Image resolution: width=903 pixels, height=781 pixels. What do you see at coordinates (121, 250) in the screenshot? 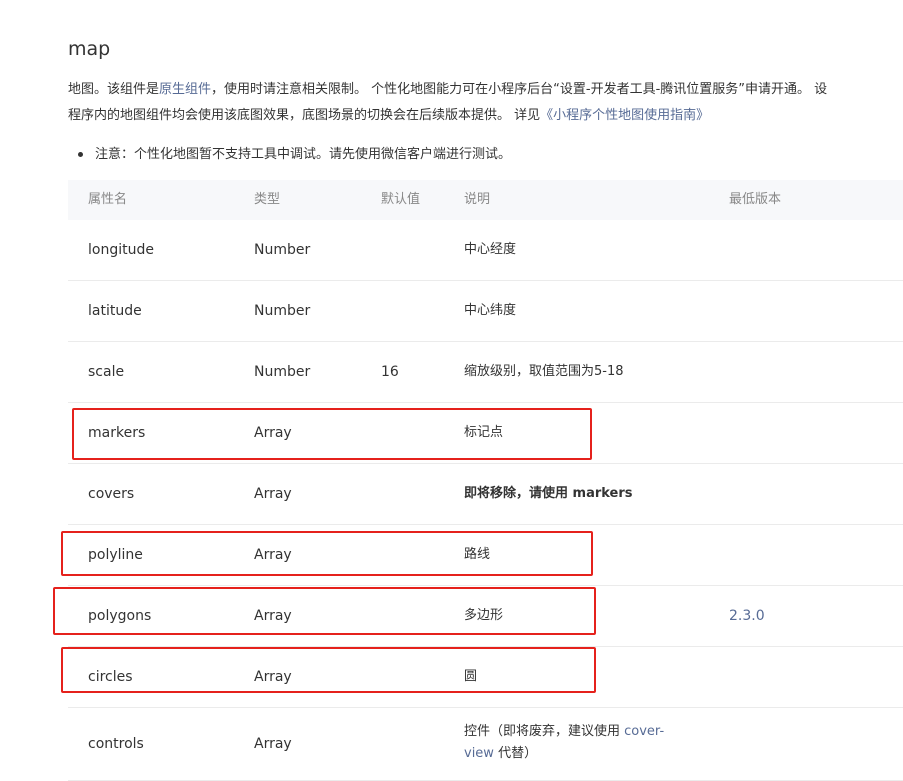
I see `row-name: longitude` at bounding box center [121, 250].